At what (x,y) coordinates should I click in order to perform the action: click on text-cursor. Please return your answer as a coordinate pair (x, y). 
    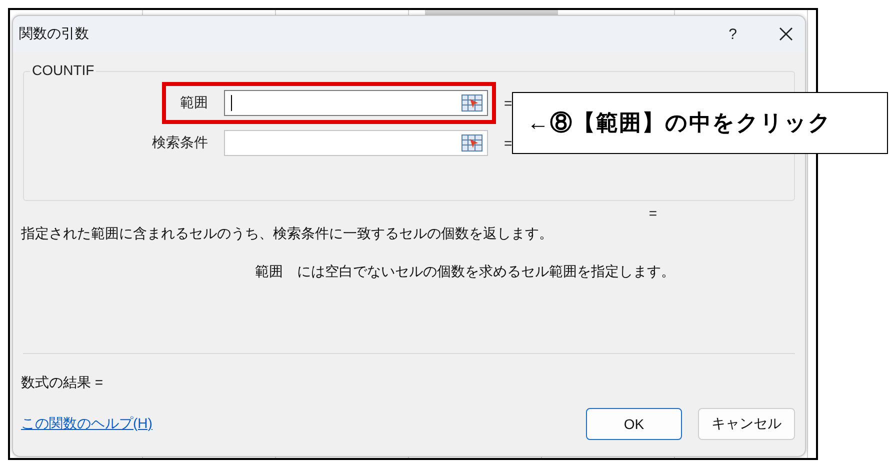
    Looking at the image, I should click on (231, 103).